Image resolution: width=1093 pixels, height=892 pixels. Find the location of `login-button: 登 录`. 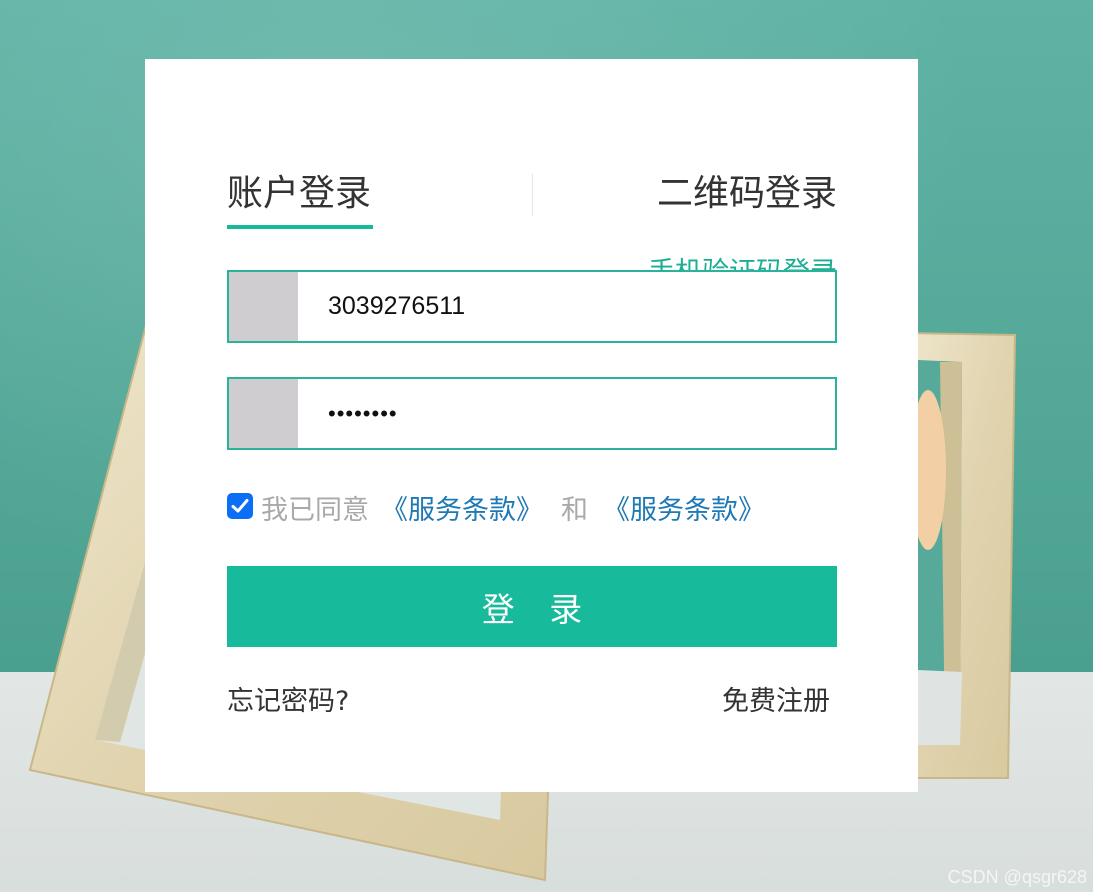

login-button: 登 录 is located at coordinates (532, 606).